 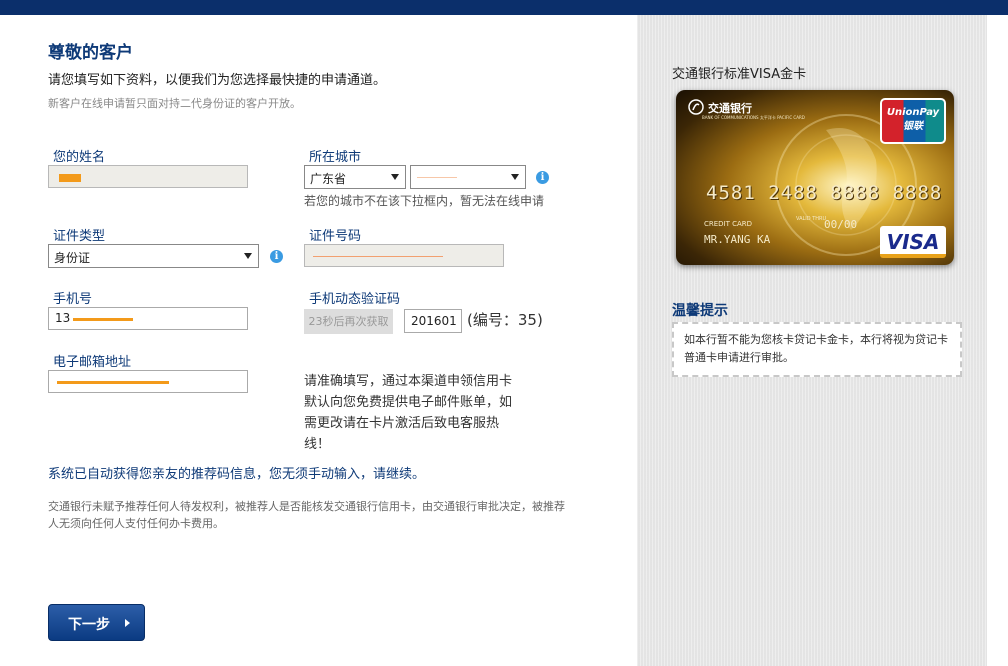 What do you see at coordinates (504, 7) in the screenshot?
I see `top-bar` at bounding box center [504, 7].